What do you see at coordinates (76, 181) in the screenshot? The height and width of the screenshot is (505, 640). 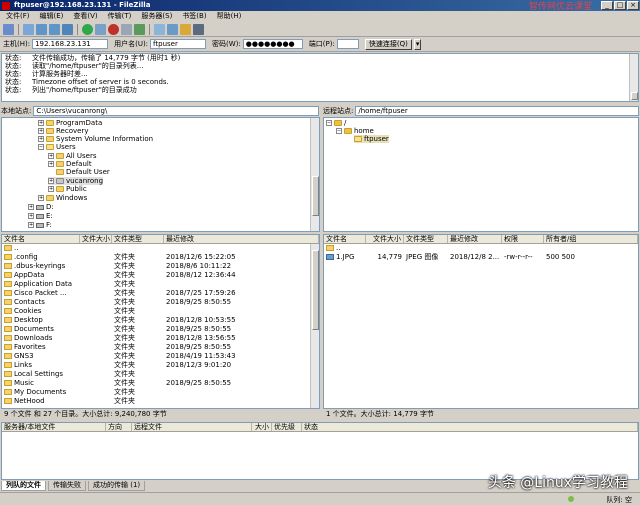 I see `tree-item-selected: + vucanrong` at bounding box center [76, 181].